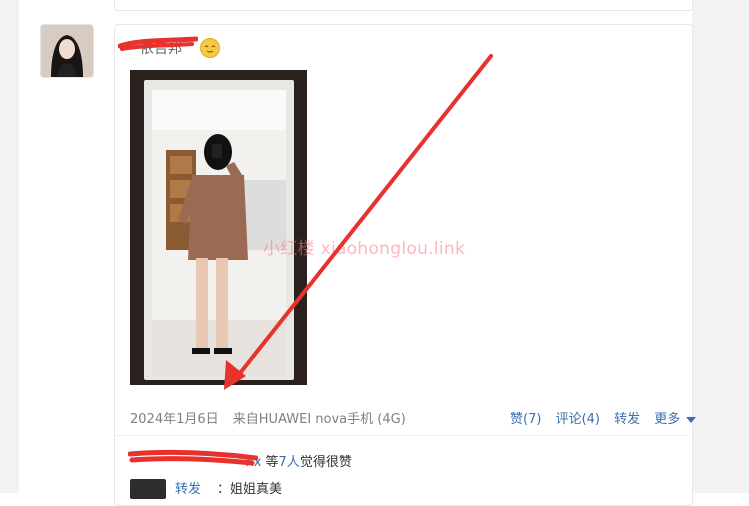 The width and height of the screenshot is (749, 506). I want to click on post-actions: 赞(7) 评论(4) 转发 更多, so click(608, 417).